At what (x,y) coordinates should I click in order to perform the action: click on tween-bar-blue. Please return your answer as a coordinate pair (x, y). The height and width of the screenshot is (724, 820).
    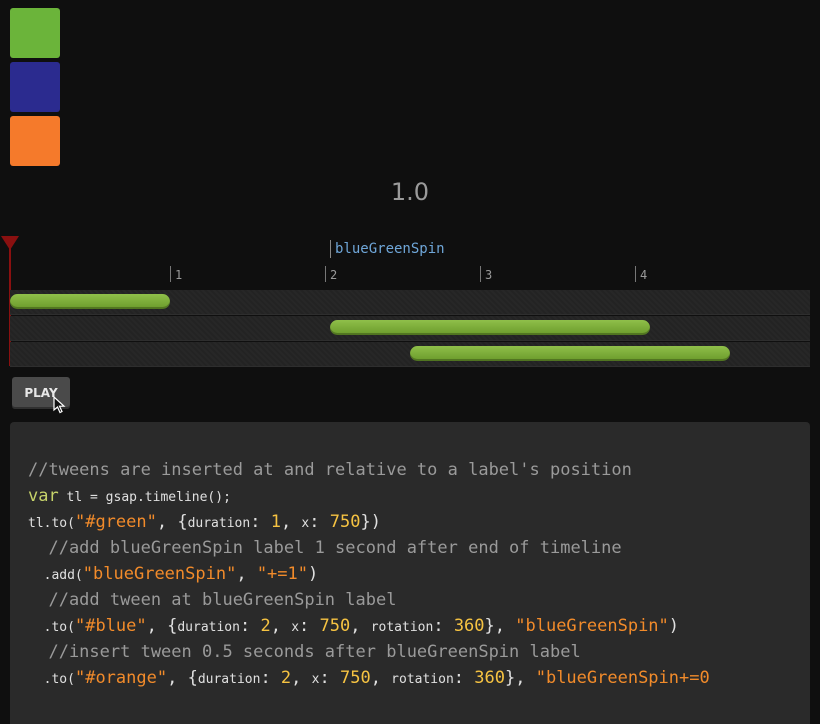
    Looking at the image, I should click on (490, 327).